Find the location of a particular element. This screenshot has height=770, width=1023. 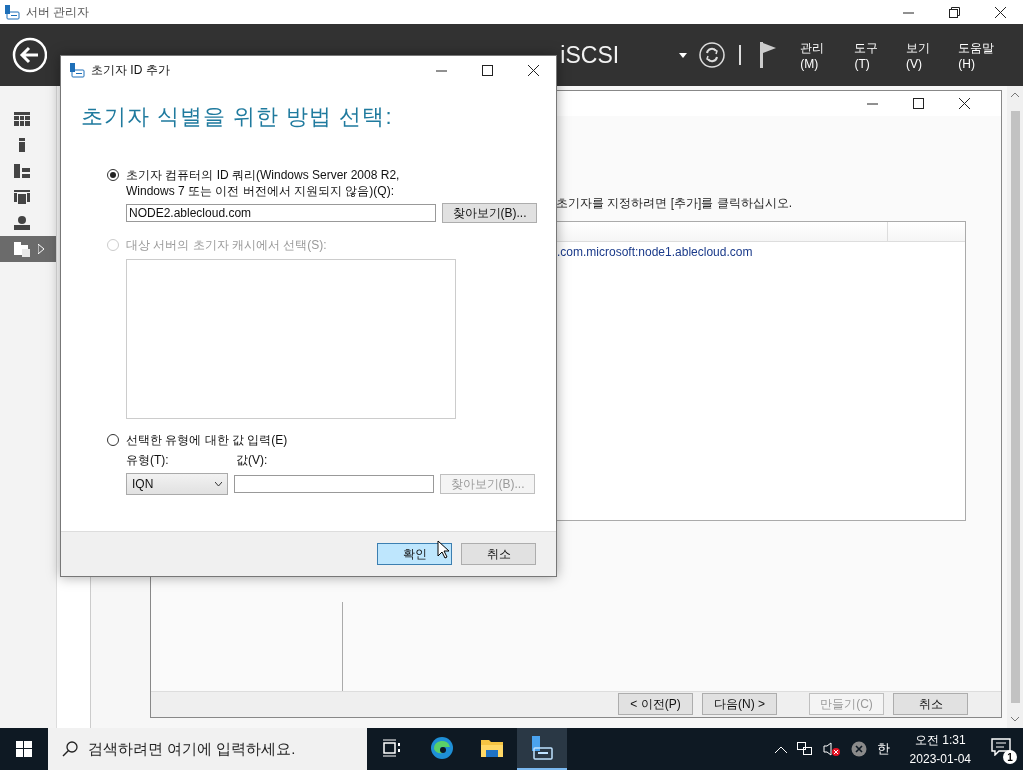

type-dropdown: IQN is located at coordinates (177, 484).